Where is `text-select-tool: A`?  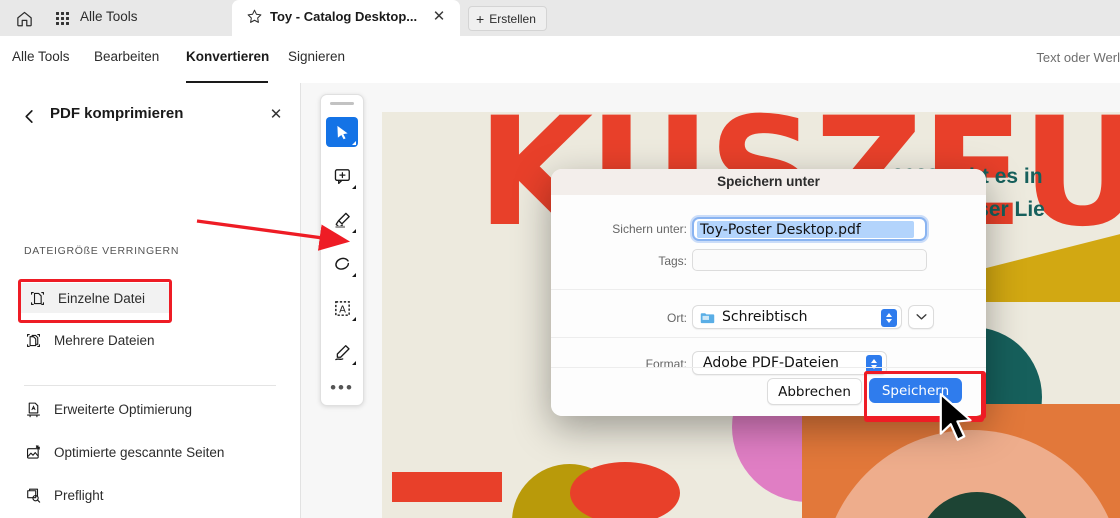 text-select-tool: A is located at coordinates (342, 308).